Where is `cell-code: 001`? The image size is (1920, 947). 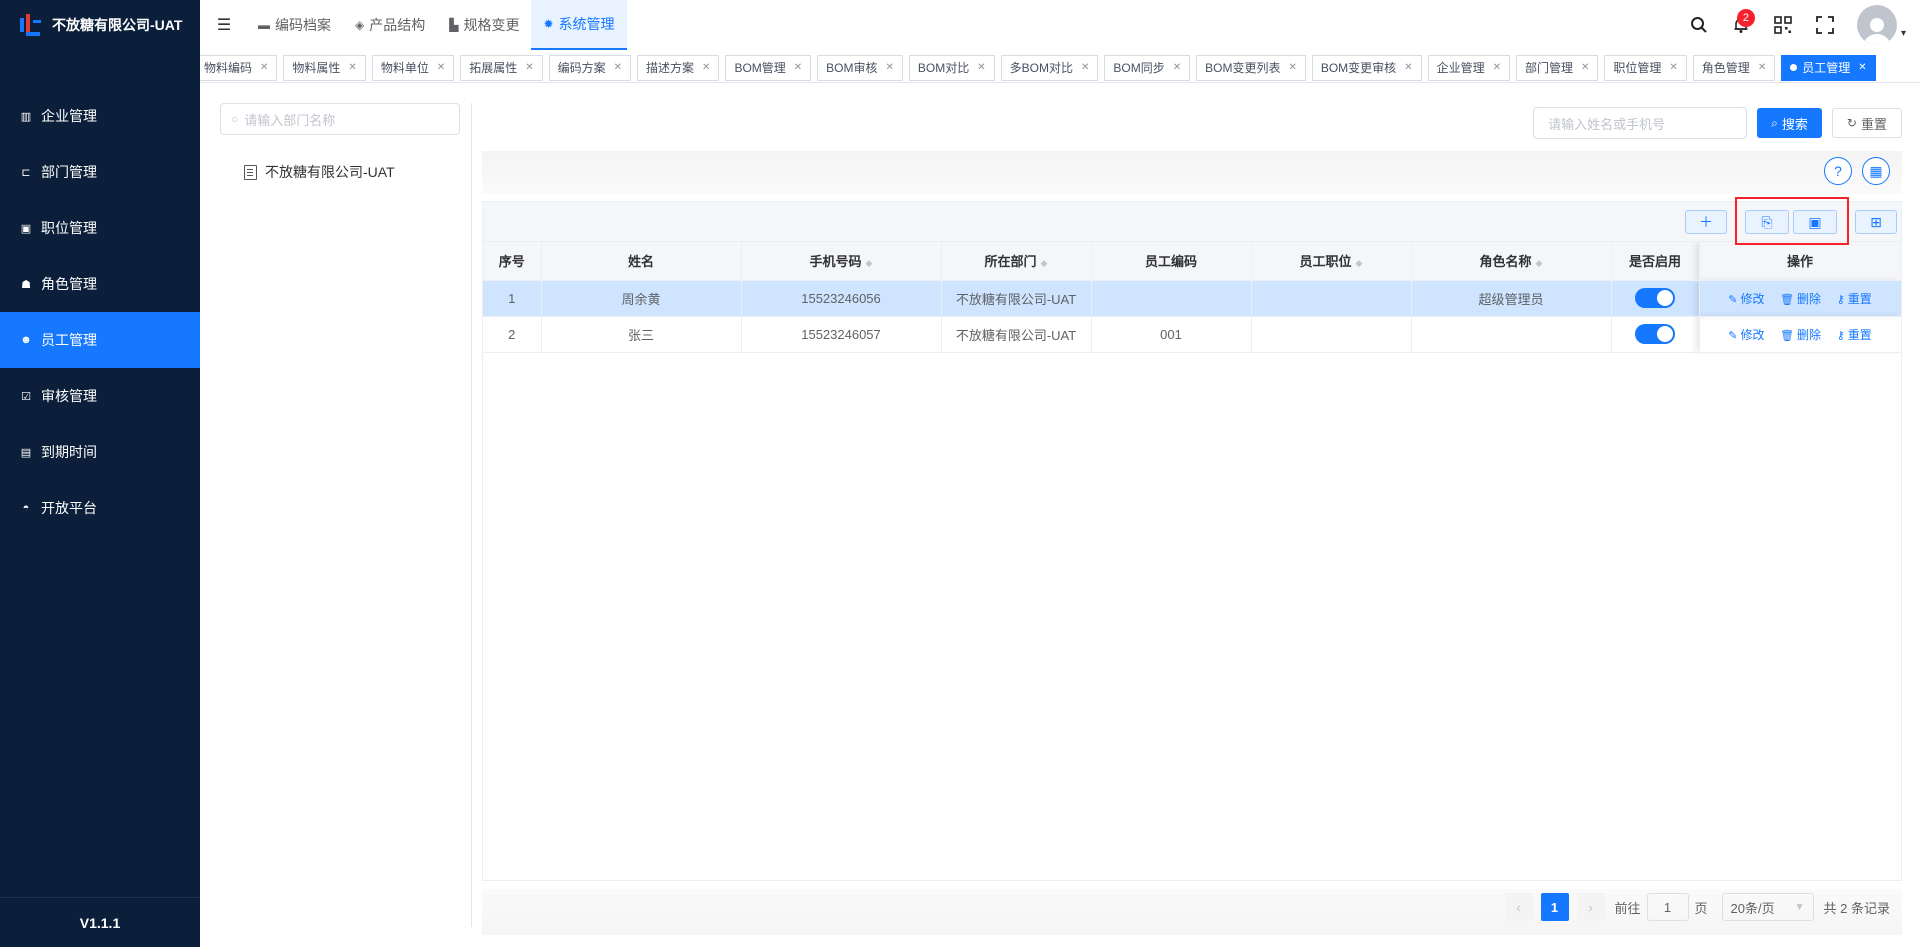 cell-code: 001 is located at coordinates (1171, 334).